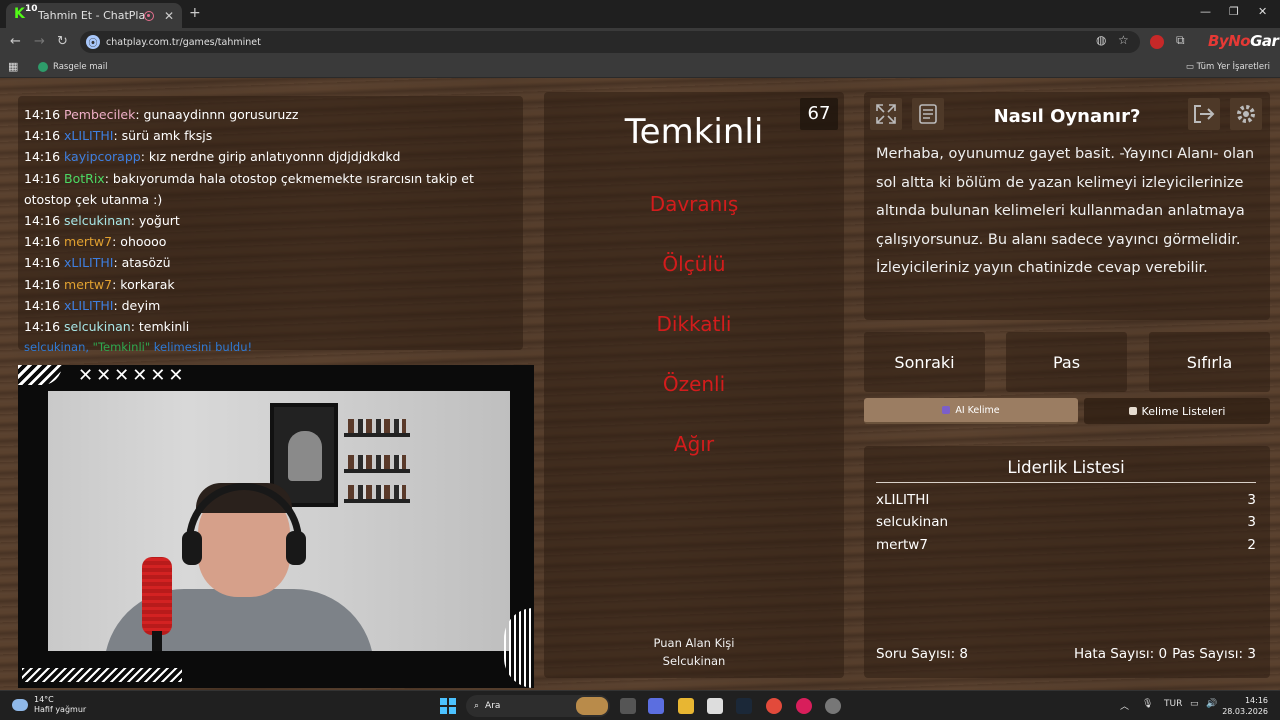  I want to click on bookmark-star-icon: ☆, so click(1123, 40).